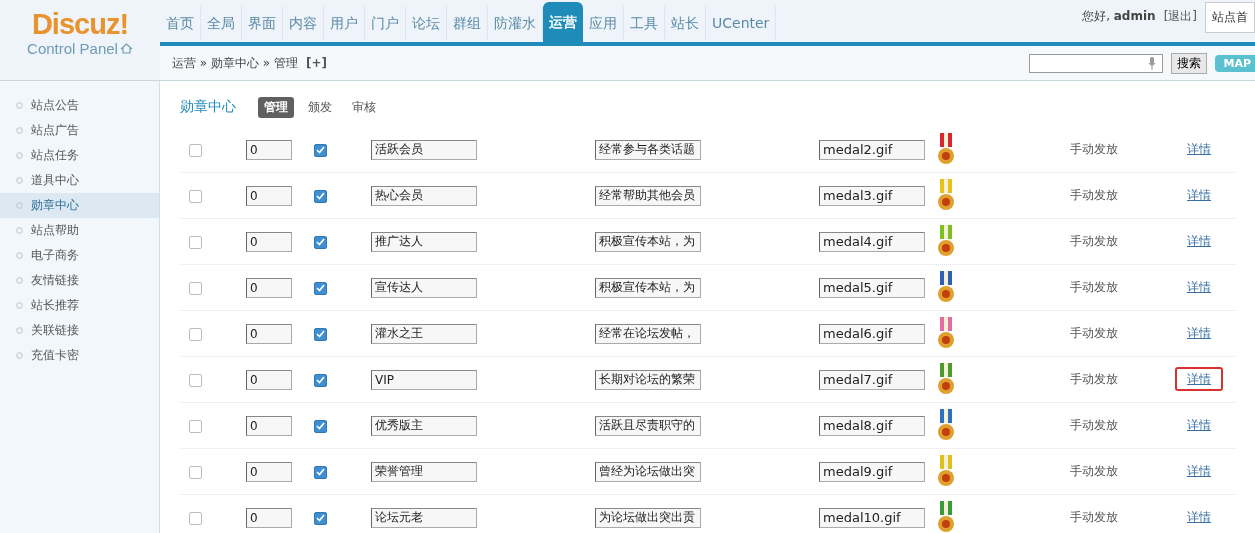 The width and height of the screenshot is (1255, 533). What do you see at coordinates (79, 105) in the screenshot?
I see `sidebar-item: 站点公告` at bounding box center [79, 105].